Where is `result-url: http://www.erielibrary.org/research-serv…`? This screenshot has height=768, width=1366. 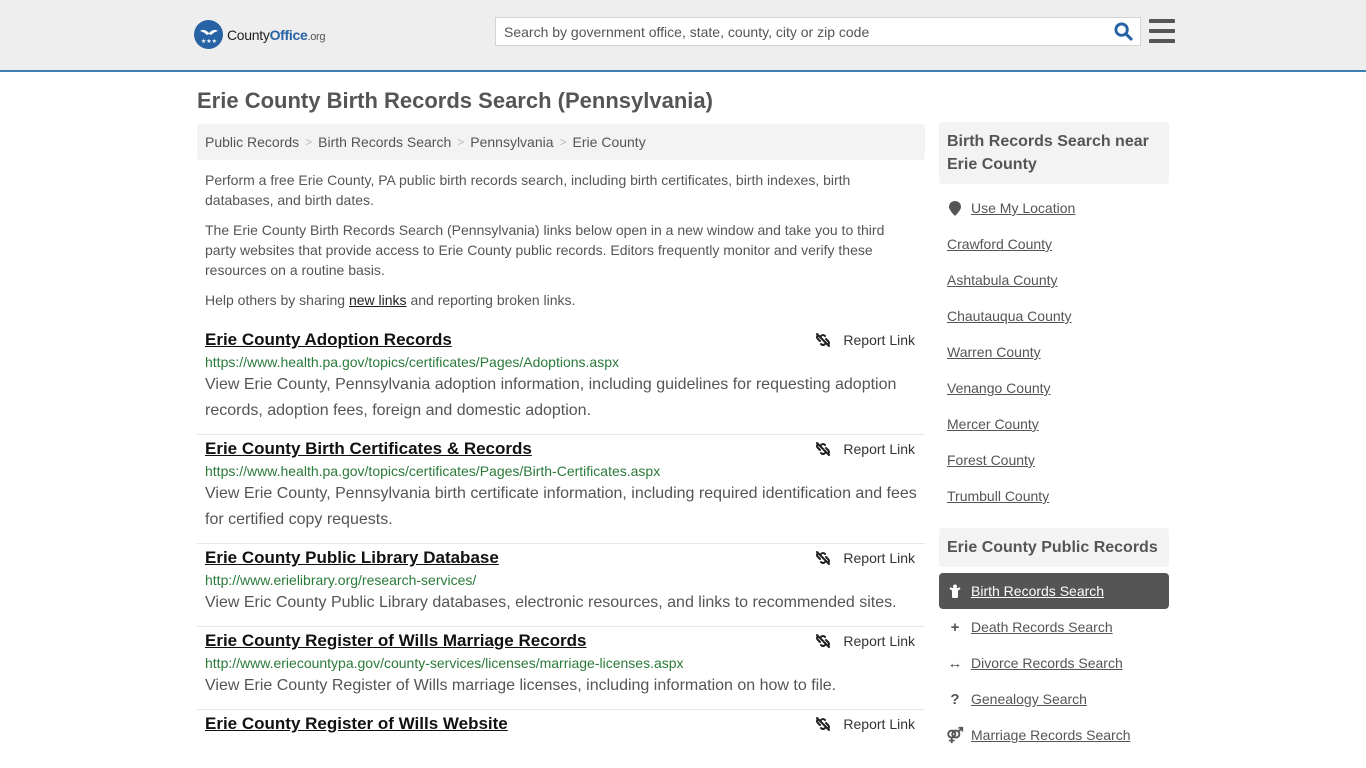 result-url: http://www.erielibrary.org/research-serv… is located at coordinates (341, 580).